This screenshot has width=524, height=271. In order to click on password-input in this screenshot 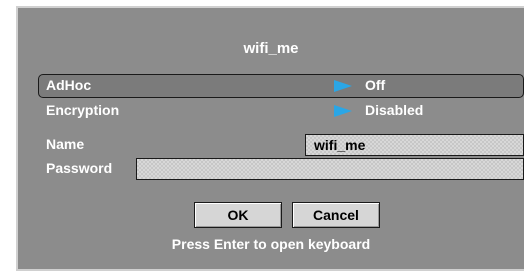, I will do `click(330, 169)`.